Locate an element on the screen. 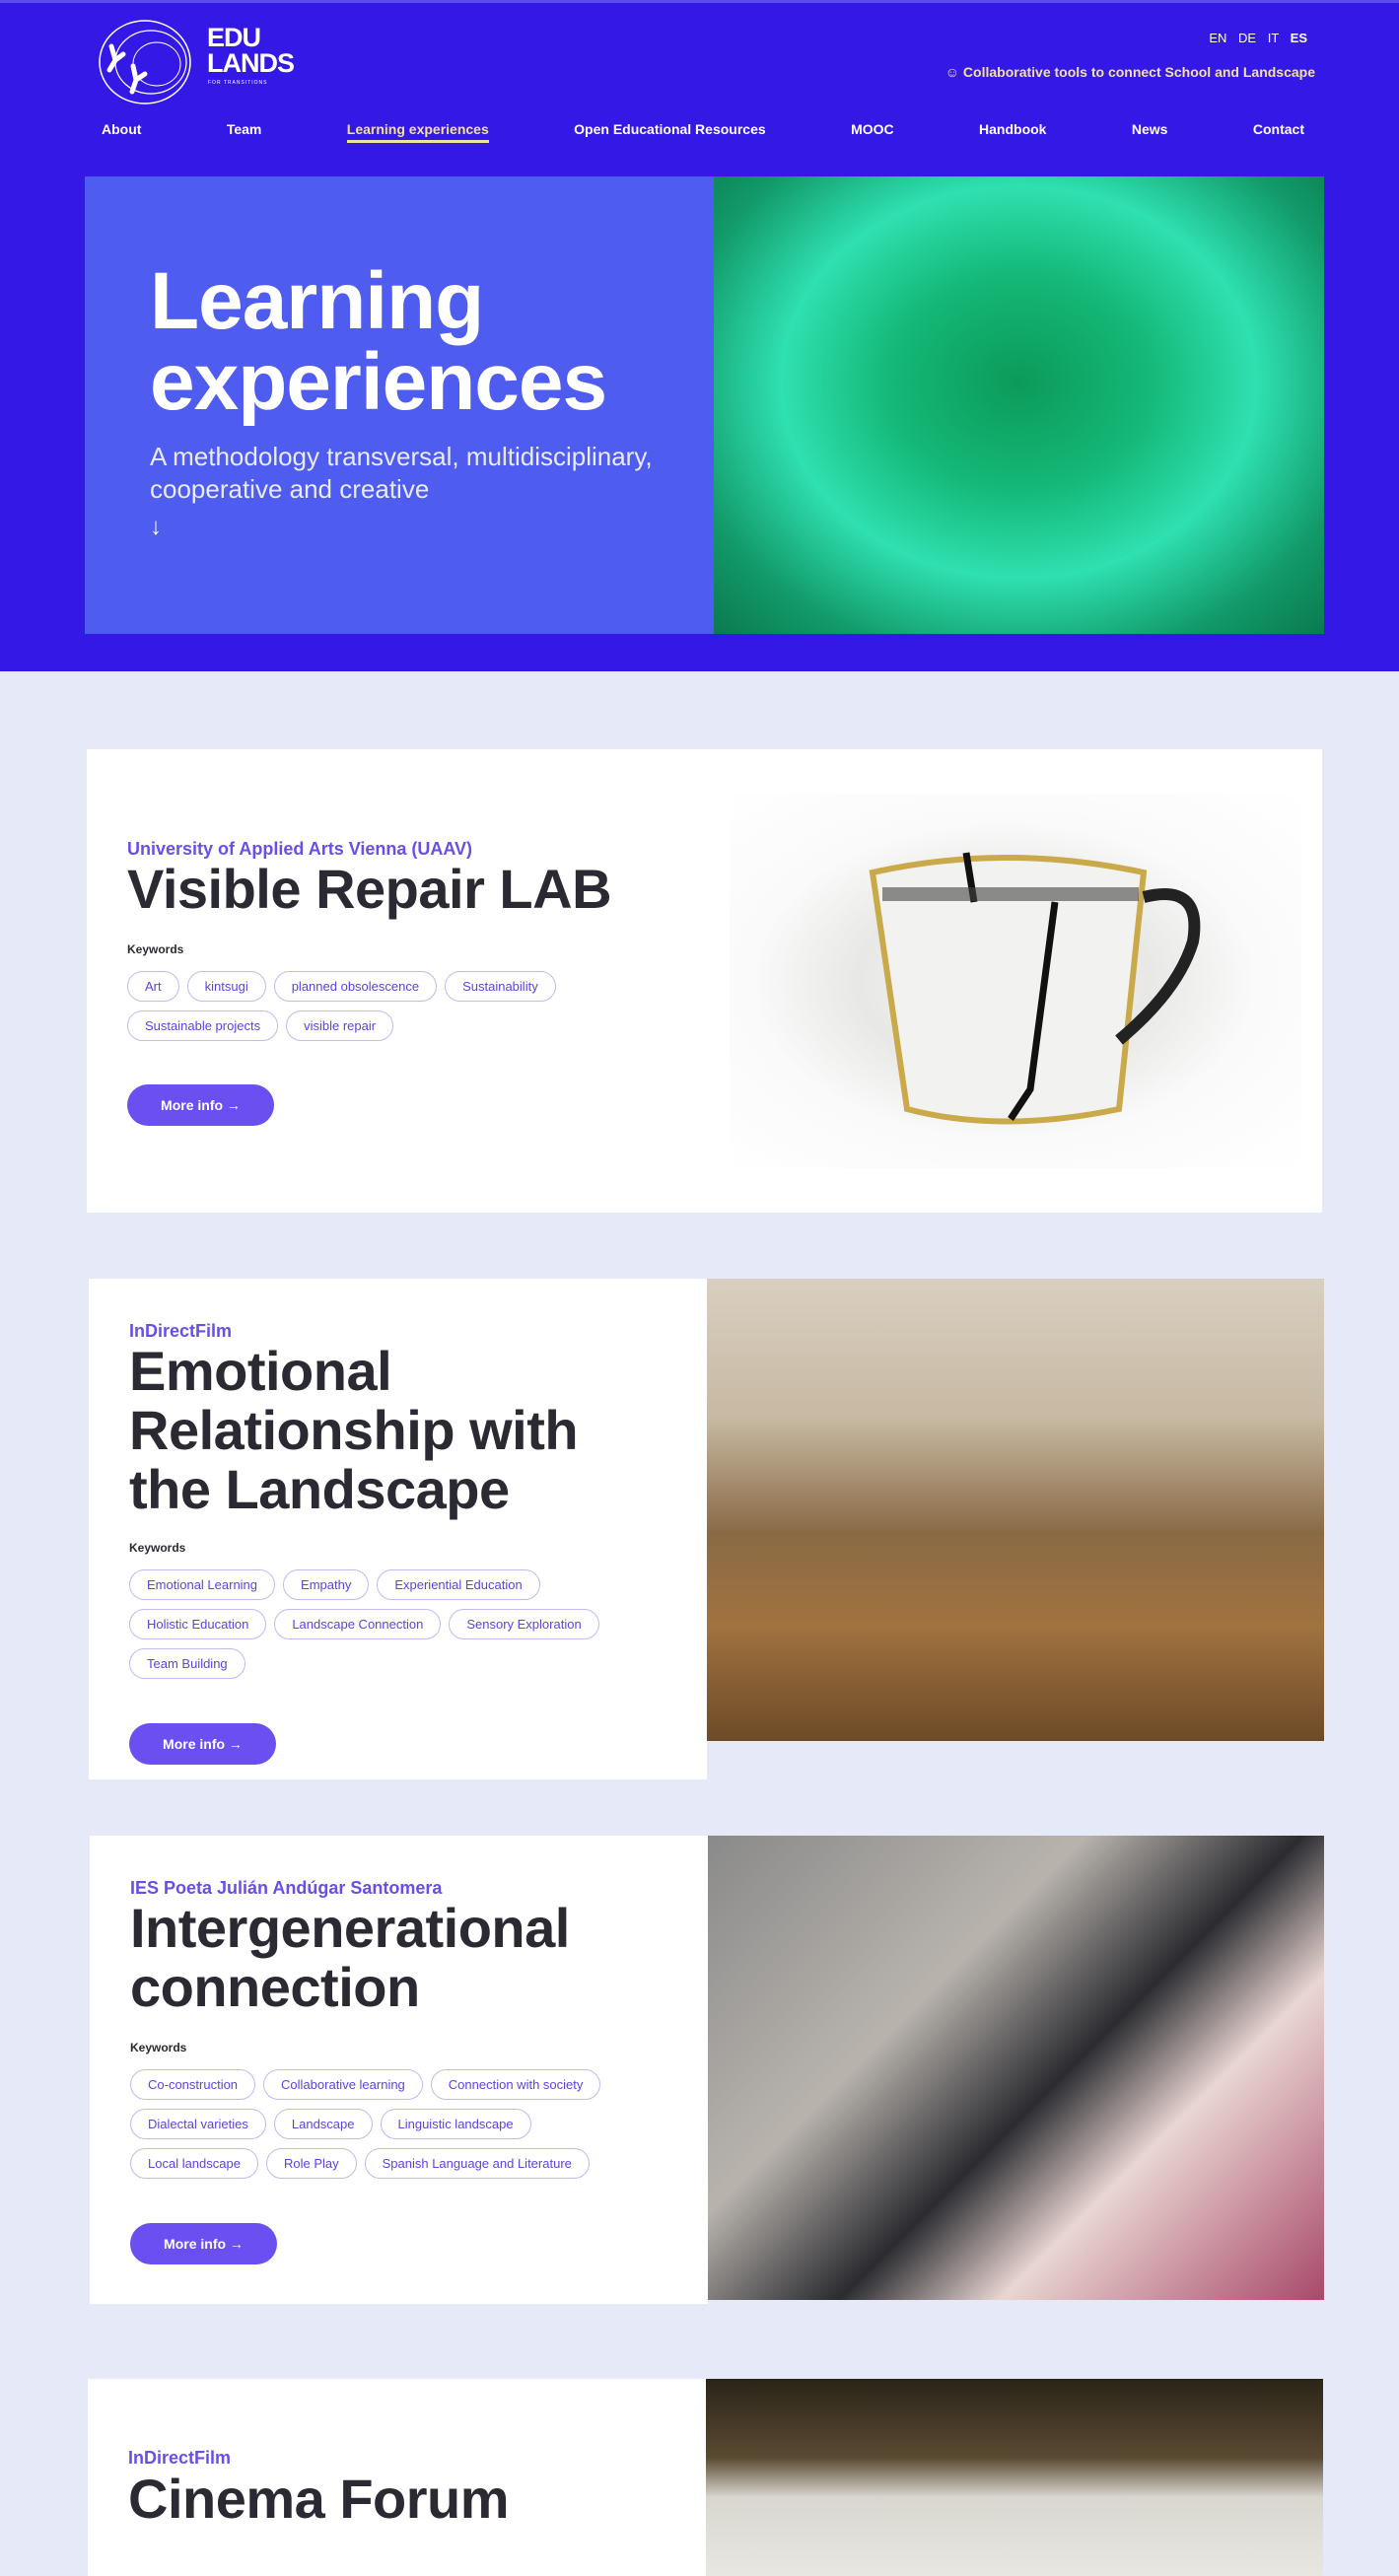  keyword-tag: Experiential Education is located at coordinates (458, 1584).